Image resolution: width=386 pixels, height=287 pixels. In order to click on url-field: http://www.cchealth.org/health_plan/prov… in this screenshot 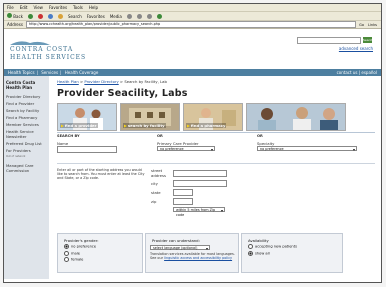, I will do `click(191, 24)`.